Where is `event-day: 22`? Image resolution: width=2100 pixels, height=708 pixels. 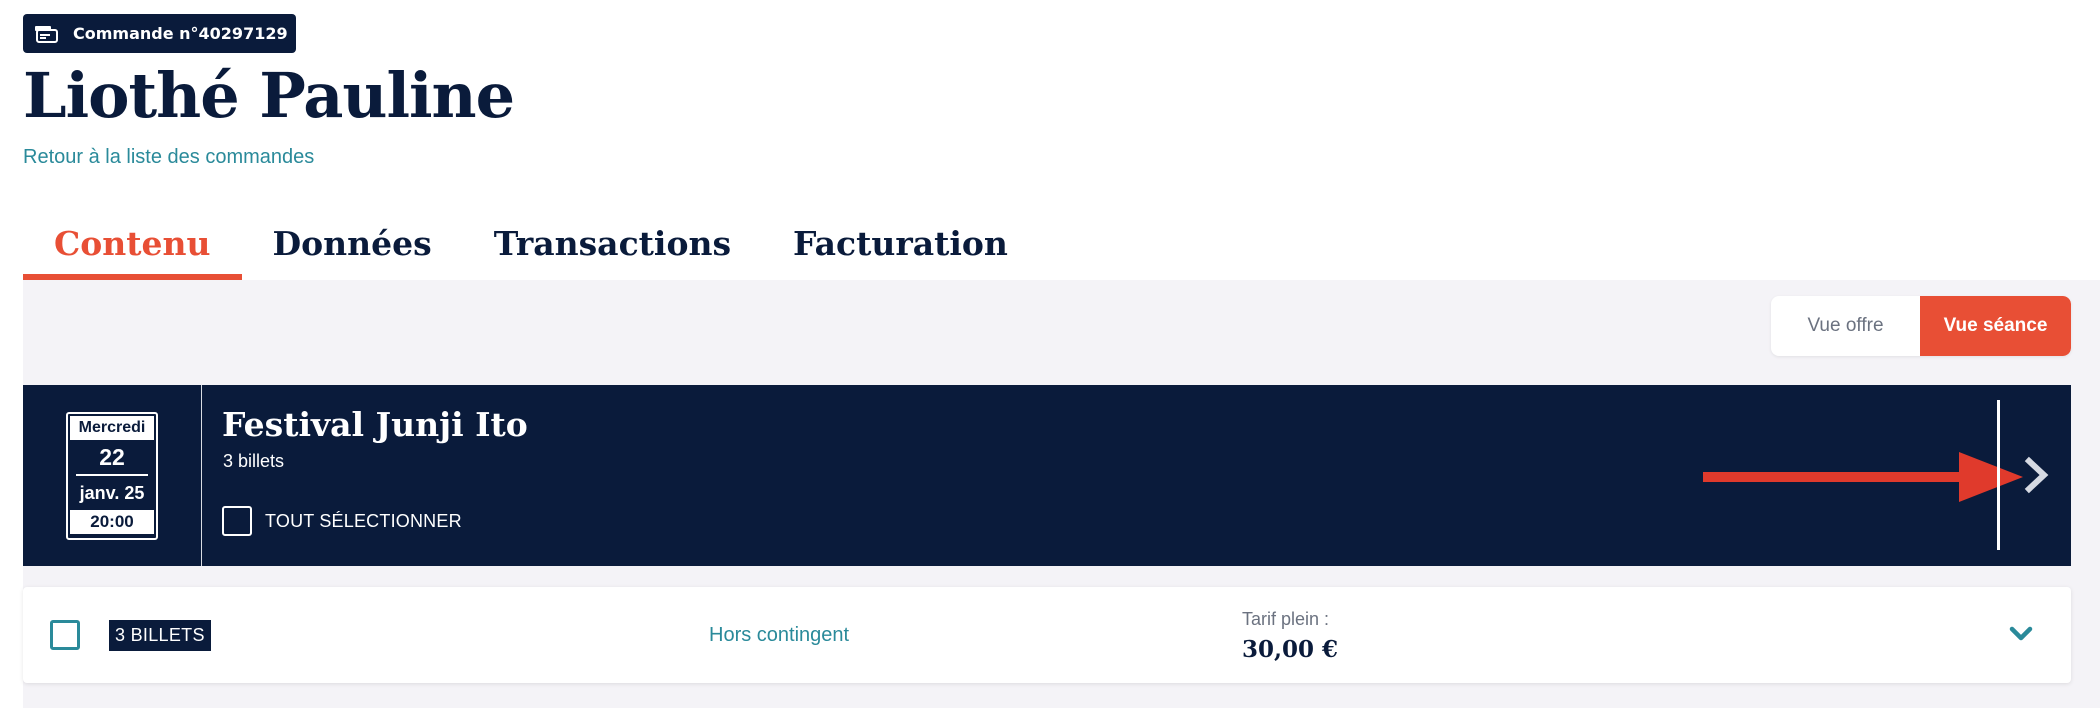 event-day: 22 is located at coordinates (112, 457).